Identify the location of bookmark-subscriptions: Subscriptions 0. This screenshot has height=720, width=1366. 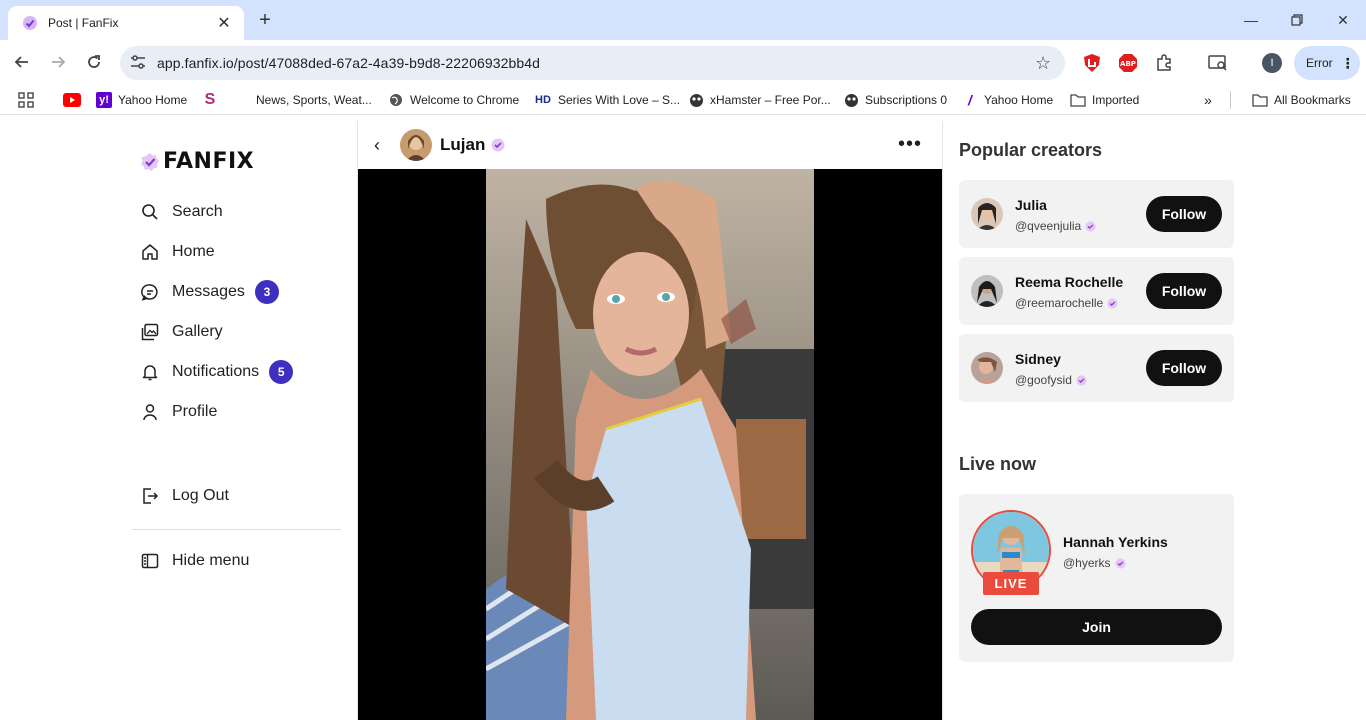
(895, 100).